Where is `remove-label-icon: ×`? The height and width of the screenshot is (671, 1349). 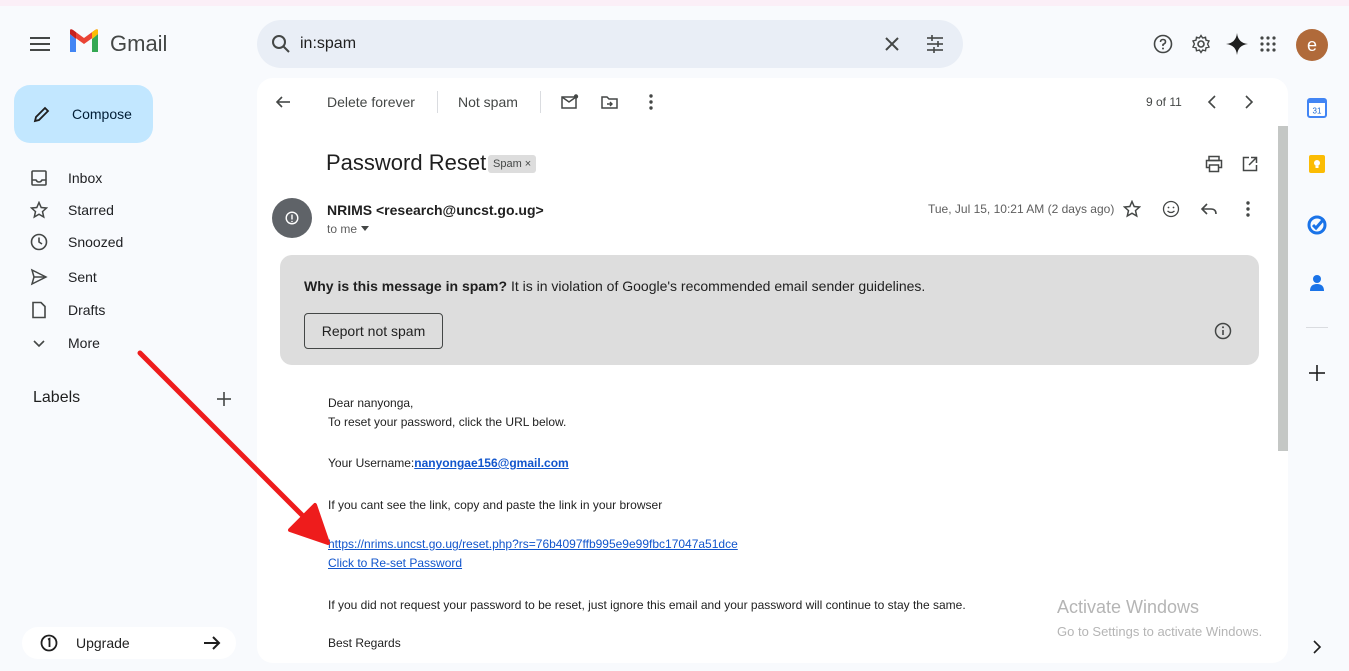 remove-label-icon: × is located at coordinates (528, 164).